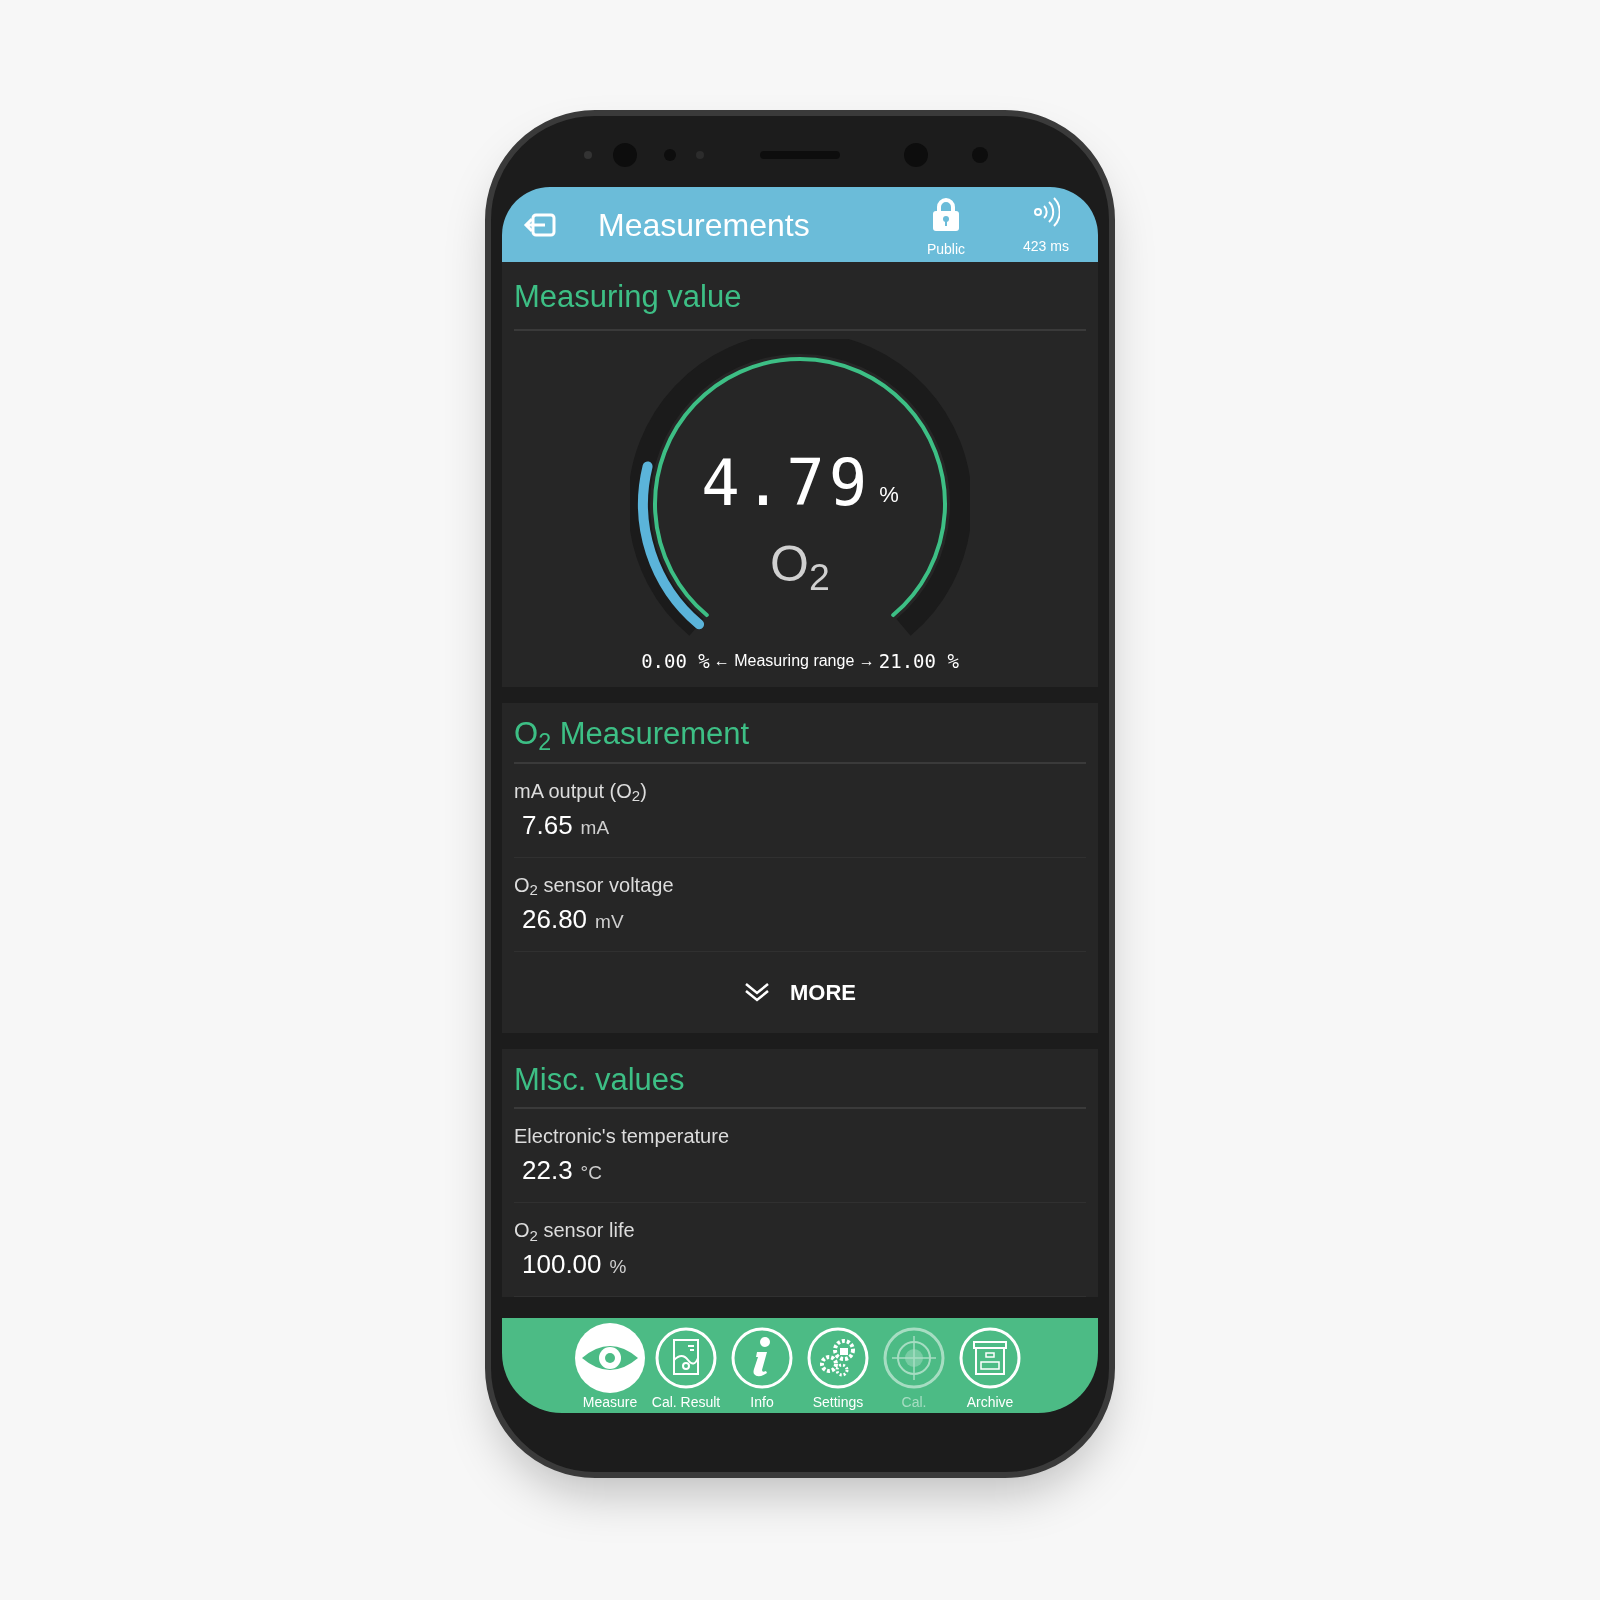  Describe the element at coordinates (800, 1078) in the screenshot. I see `section-title: Misc. values` at that location.